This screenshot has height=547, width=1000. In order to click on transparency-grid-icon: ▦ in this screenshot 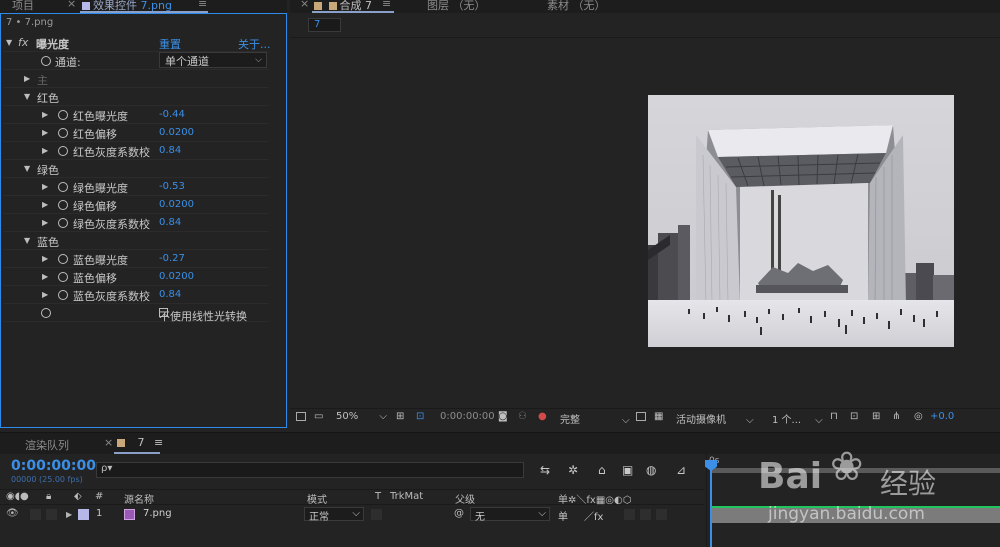, I will do `click(658, 416)`.